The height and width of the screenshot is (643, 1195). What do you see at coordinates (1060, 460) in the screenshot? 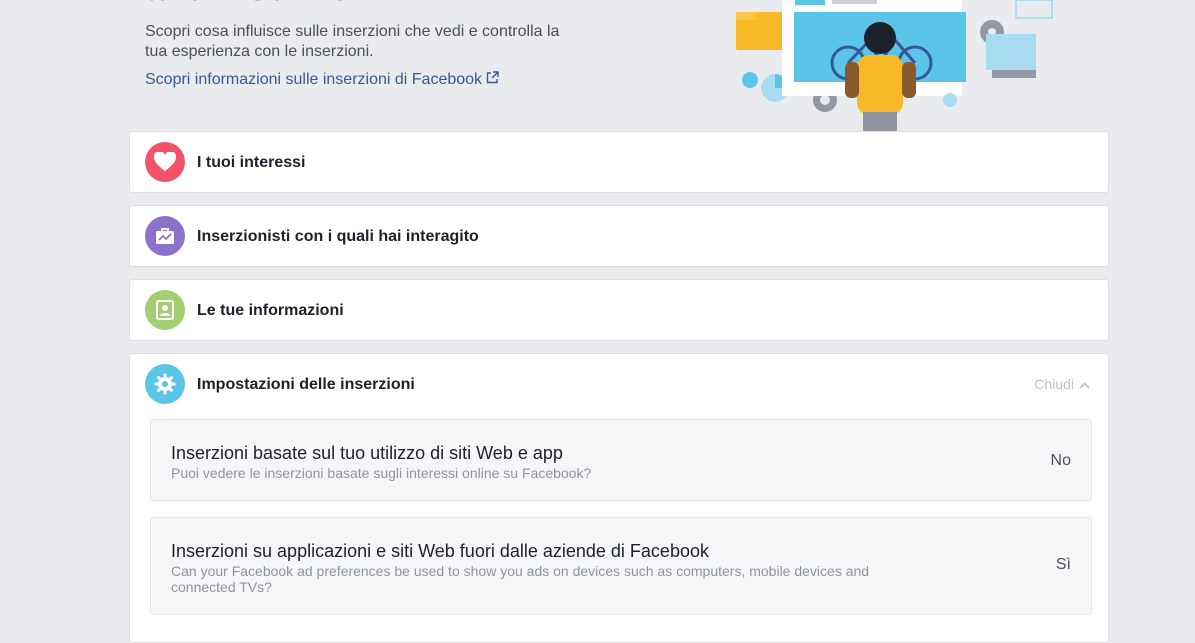
I see `setting-value: No` at bounding box center [1060, 460].